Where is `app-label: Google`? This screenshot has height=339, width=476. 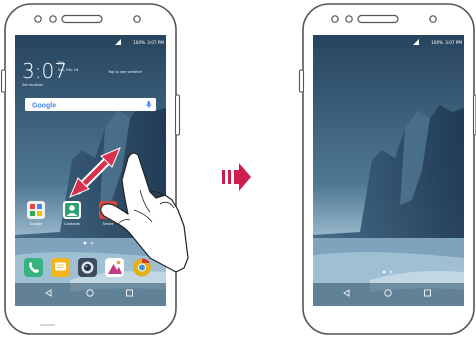
app-label: Google is located at coordinates (36, 224).